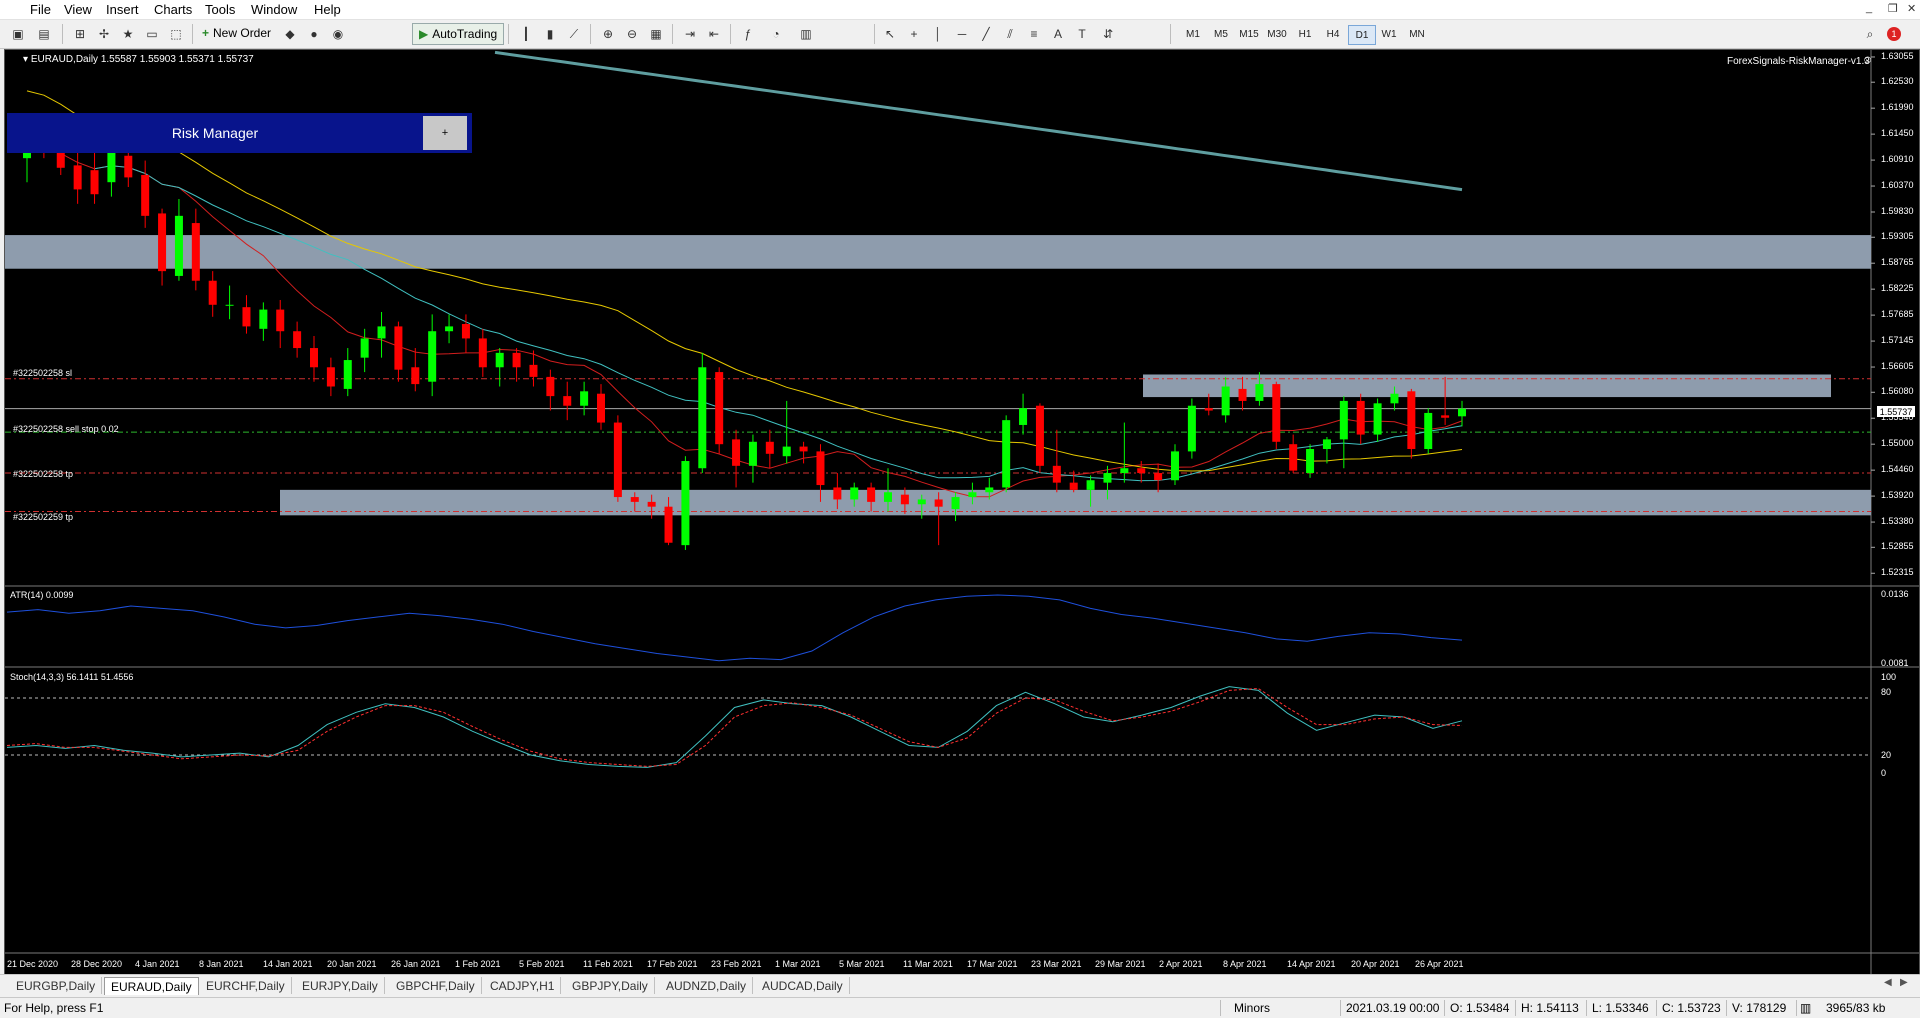 This screenshot has width=1920, height=1018. I want to click on equidistant-channel-icon: ⫽, so click(1010, 34).